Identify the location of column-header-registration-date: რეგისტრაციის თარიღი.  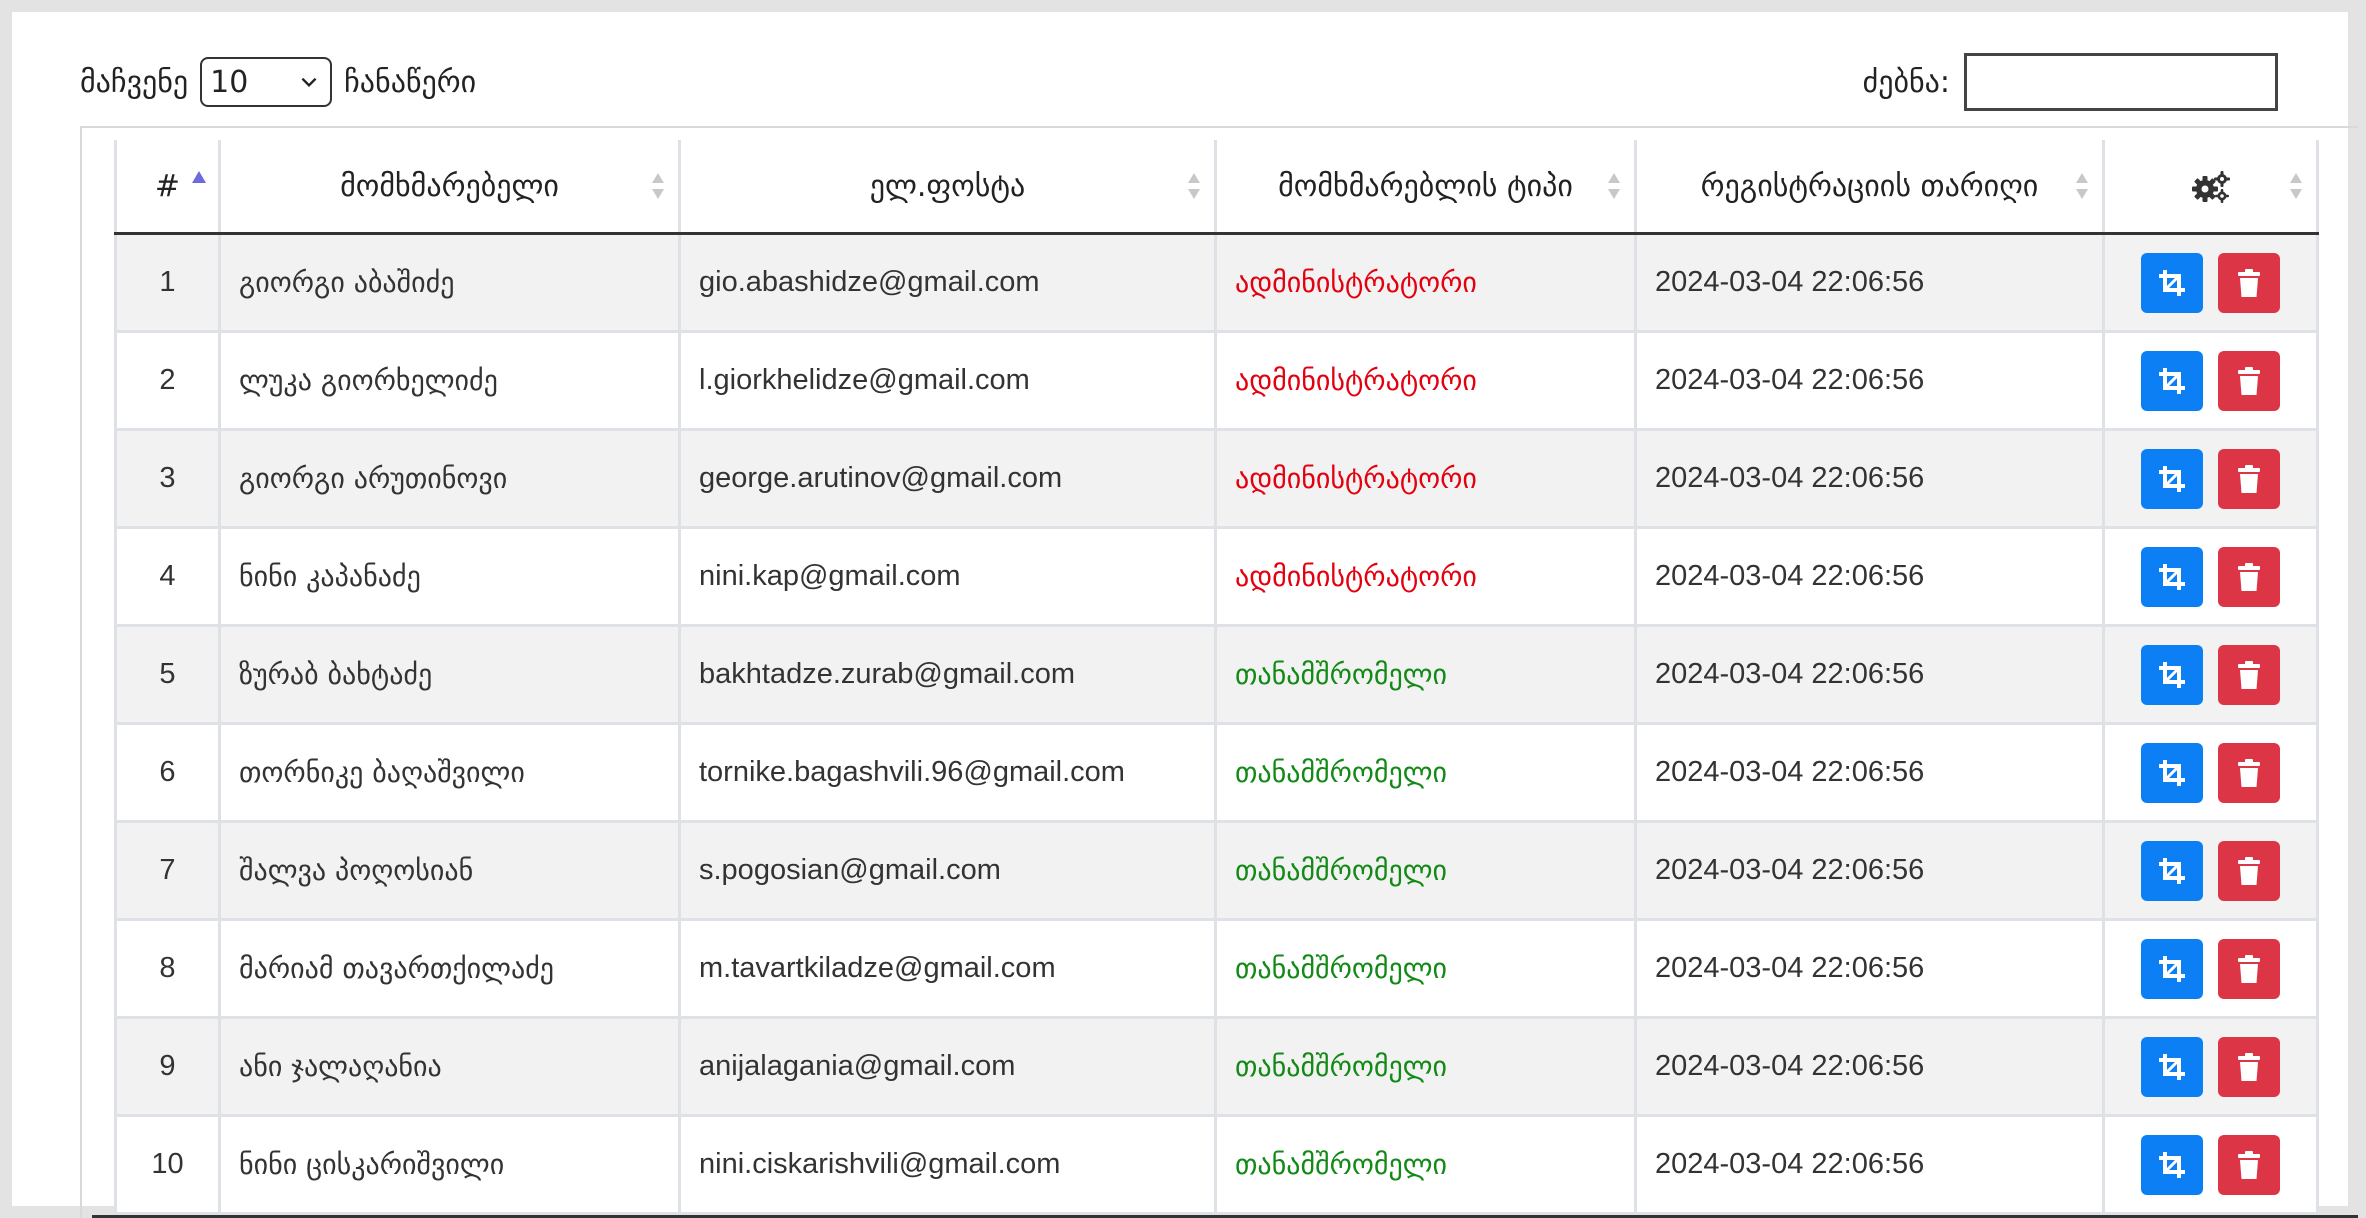
(1869, 187).